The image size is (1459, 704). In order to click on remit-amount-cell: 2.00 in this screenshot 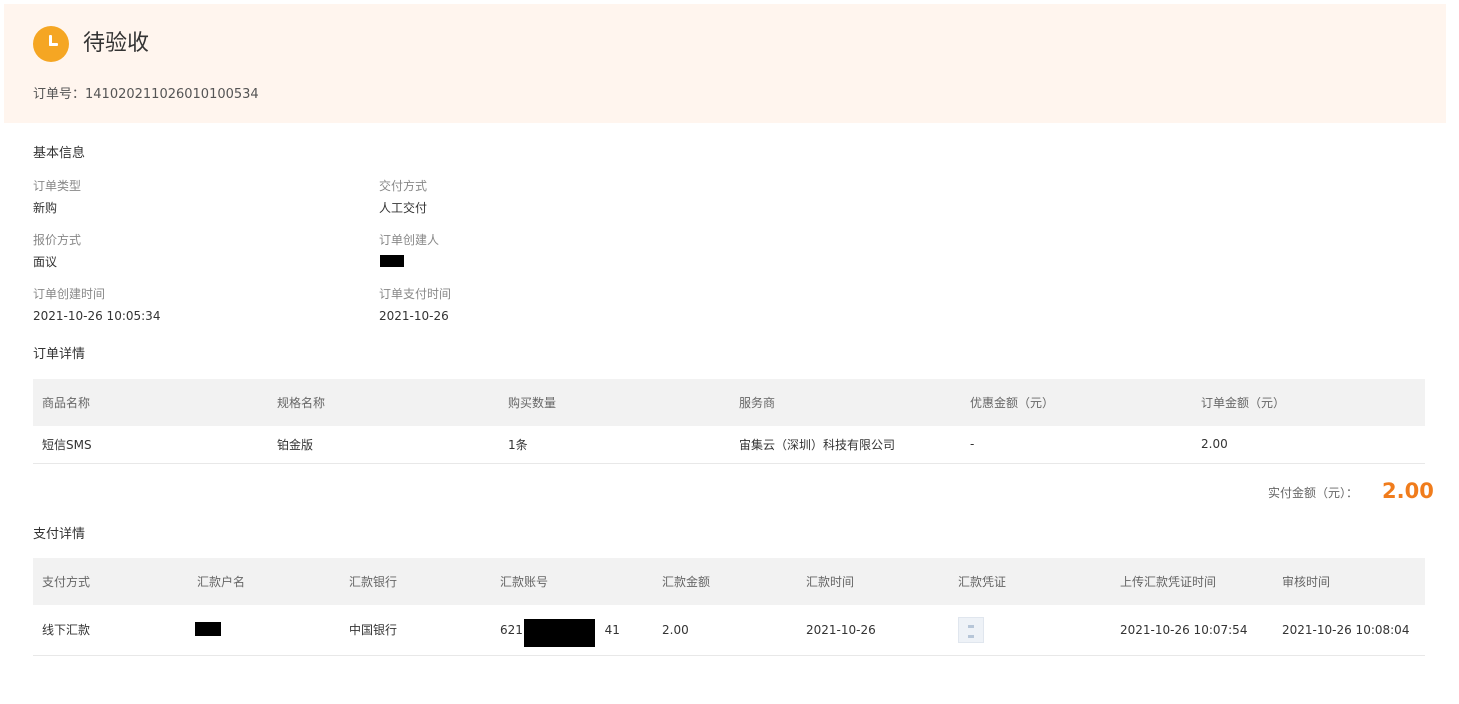, I will do `click(725, 630)`.